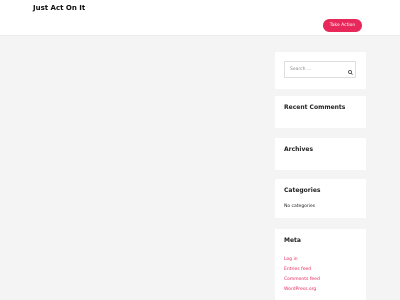 The width and height of the screenshot is (400, 300). Describe the element at coordinates (200, 18) in the screenshot. I see `site-header: Just Act On It Take Action` at that location.